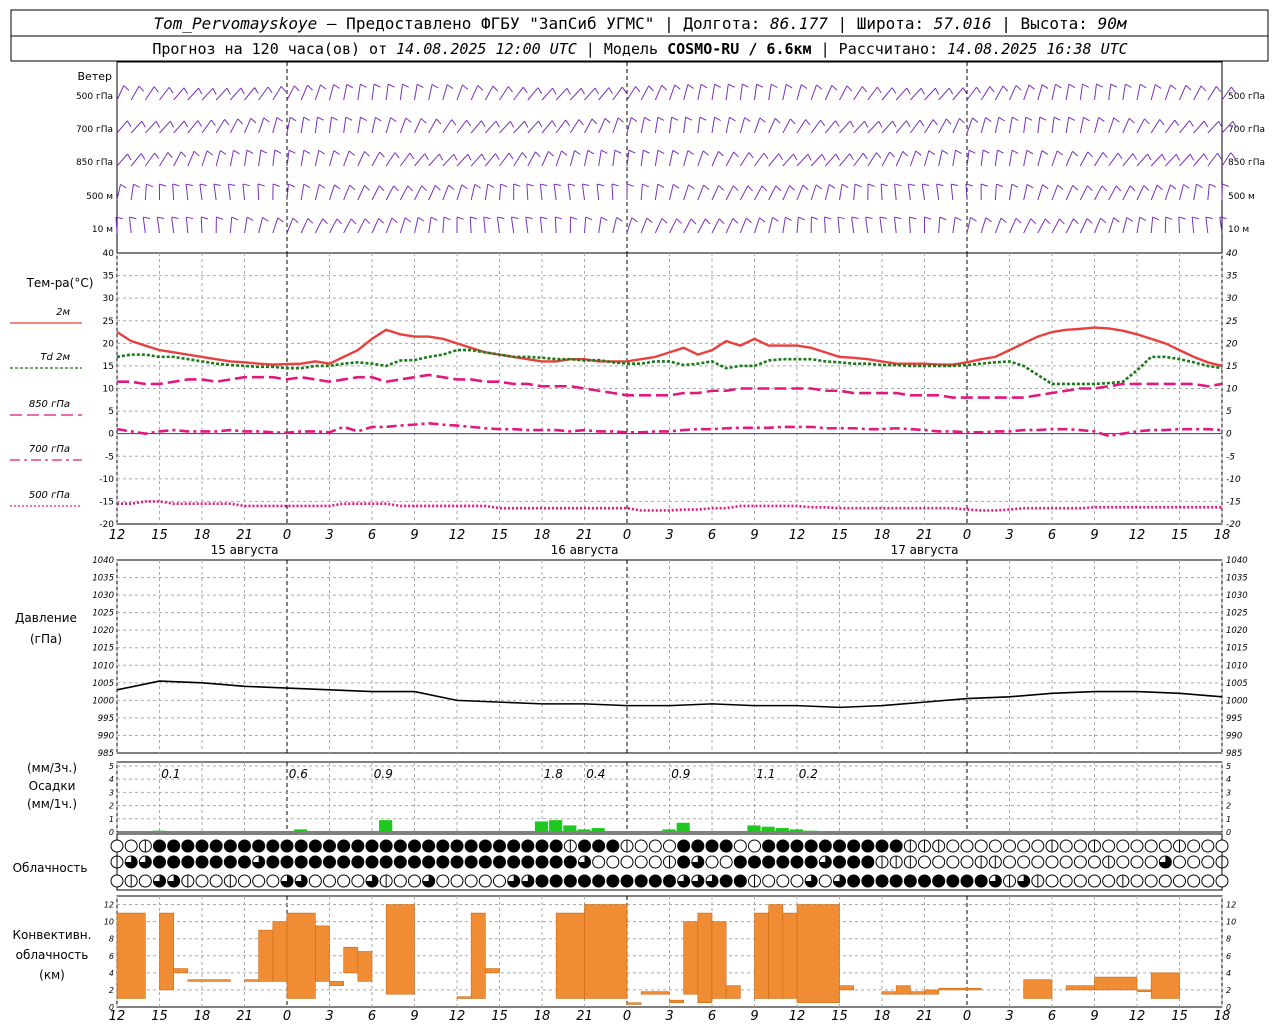 Image resolution: width=1280 pixels, height=1028 pixels. I want to click on hour-label-bottom: 18, so click(882, 1016).